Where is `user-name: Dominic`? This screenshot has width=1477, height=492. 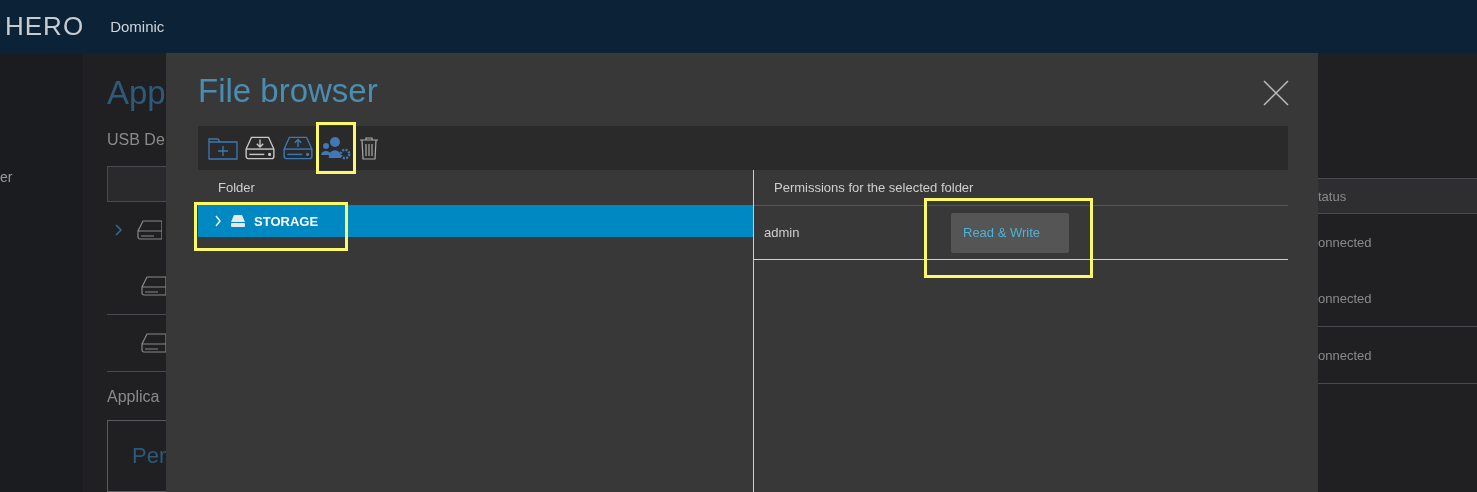 user-name: Dominic is located at coordinates (137, 26).